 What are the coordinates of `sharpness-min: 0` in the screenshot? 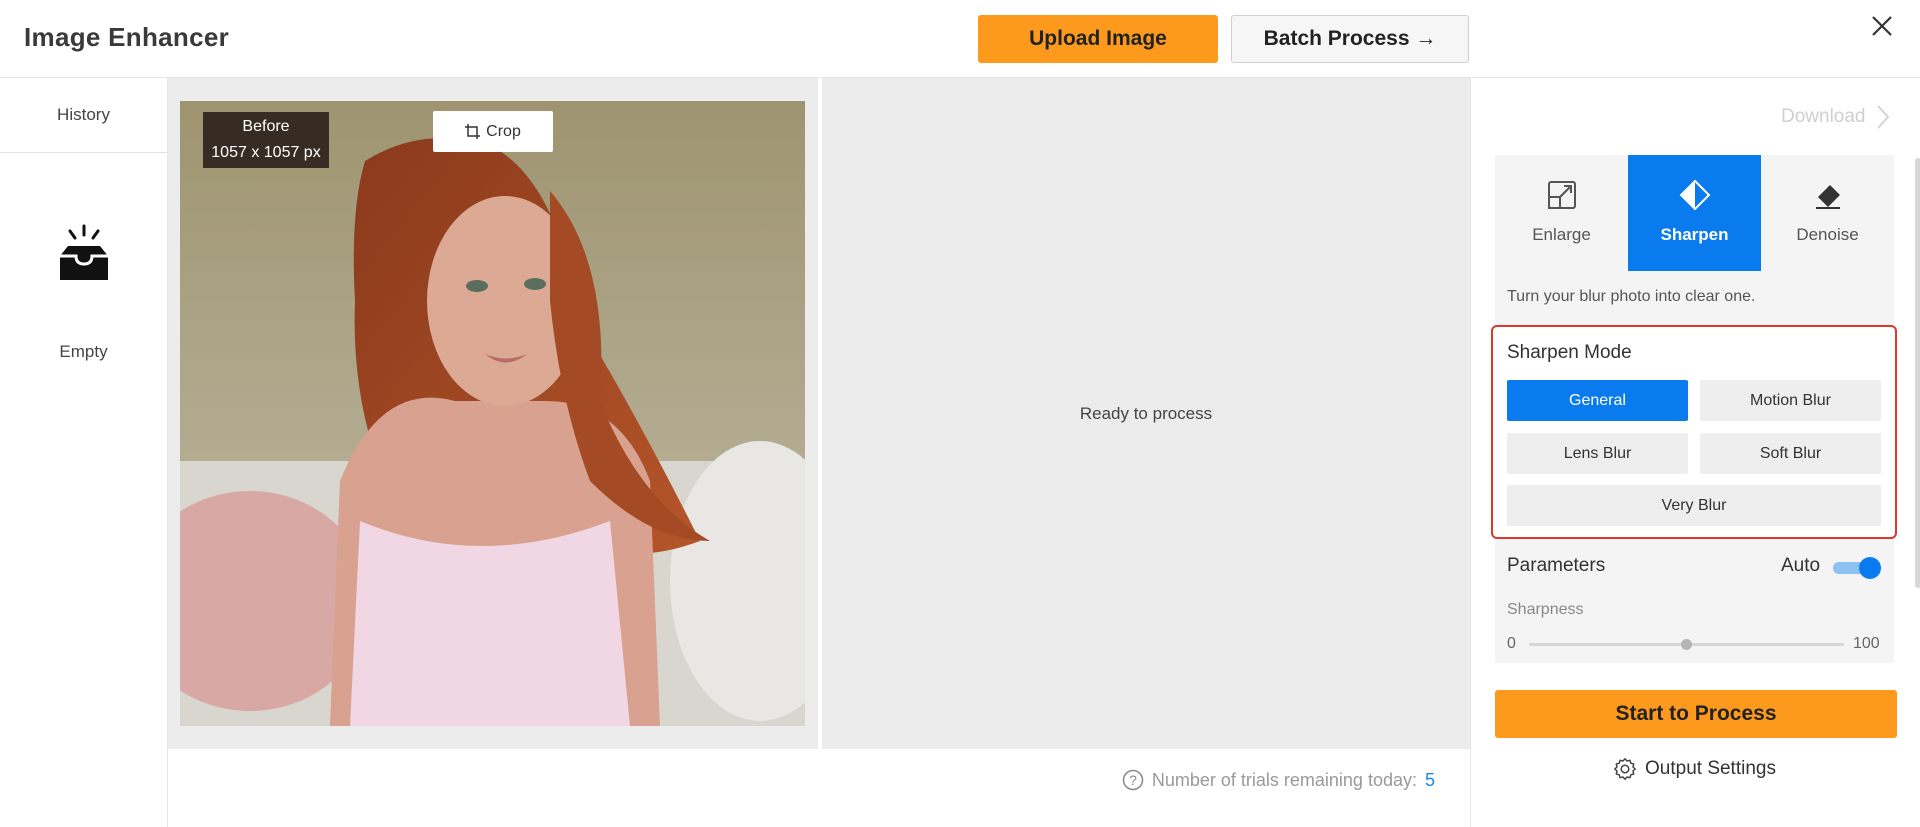 It's located at (1511, 643).